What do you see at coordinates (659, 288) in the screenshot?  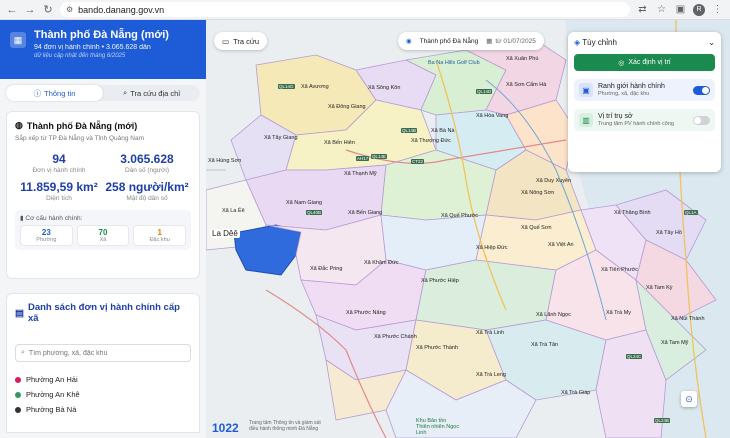 I see `region-label: Xã Tam Kỳ` at bounding box center [659, 288].